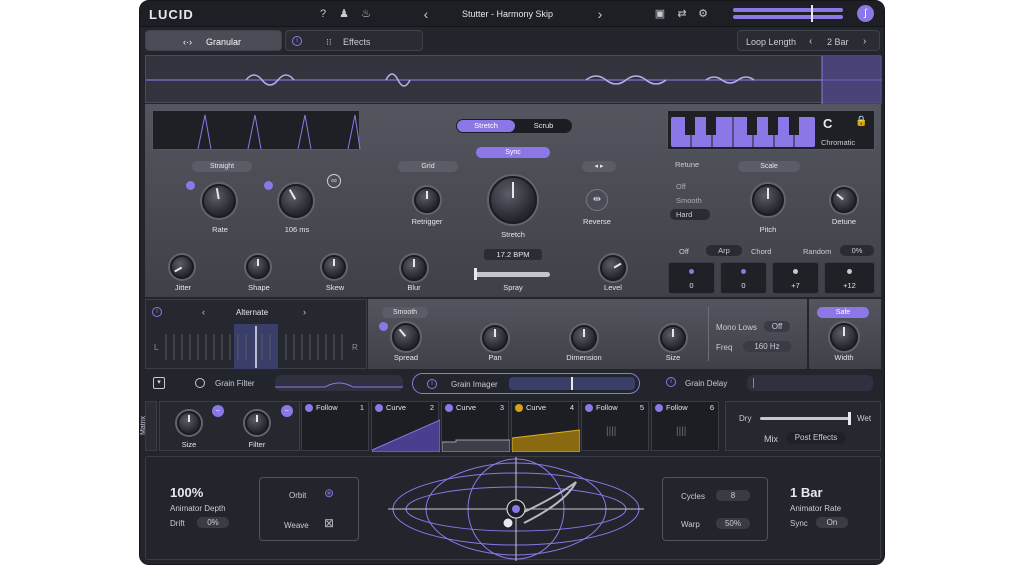 This screenshot has width=1024, height=565. I want to click on save-icon: ▣, so click(660, 14).